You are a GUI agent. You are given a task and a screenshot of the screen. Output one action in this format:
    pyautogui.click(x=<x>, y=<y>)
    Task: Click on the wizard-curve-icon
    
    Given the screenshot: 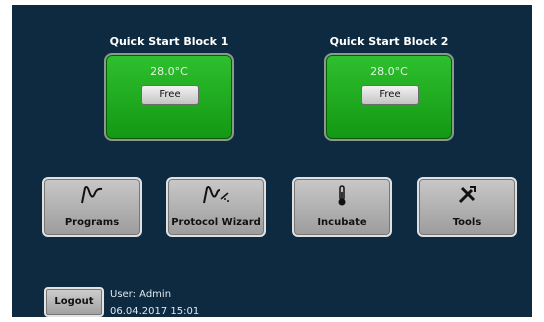 What is the action you would take?
    pyautogui.click(x=216, y=197)
    